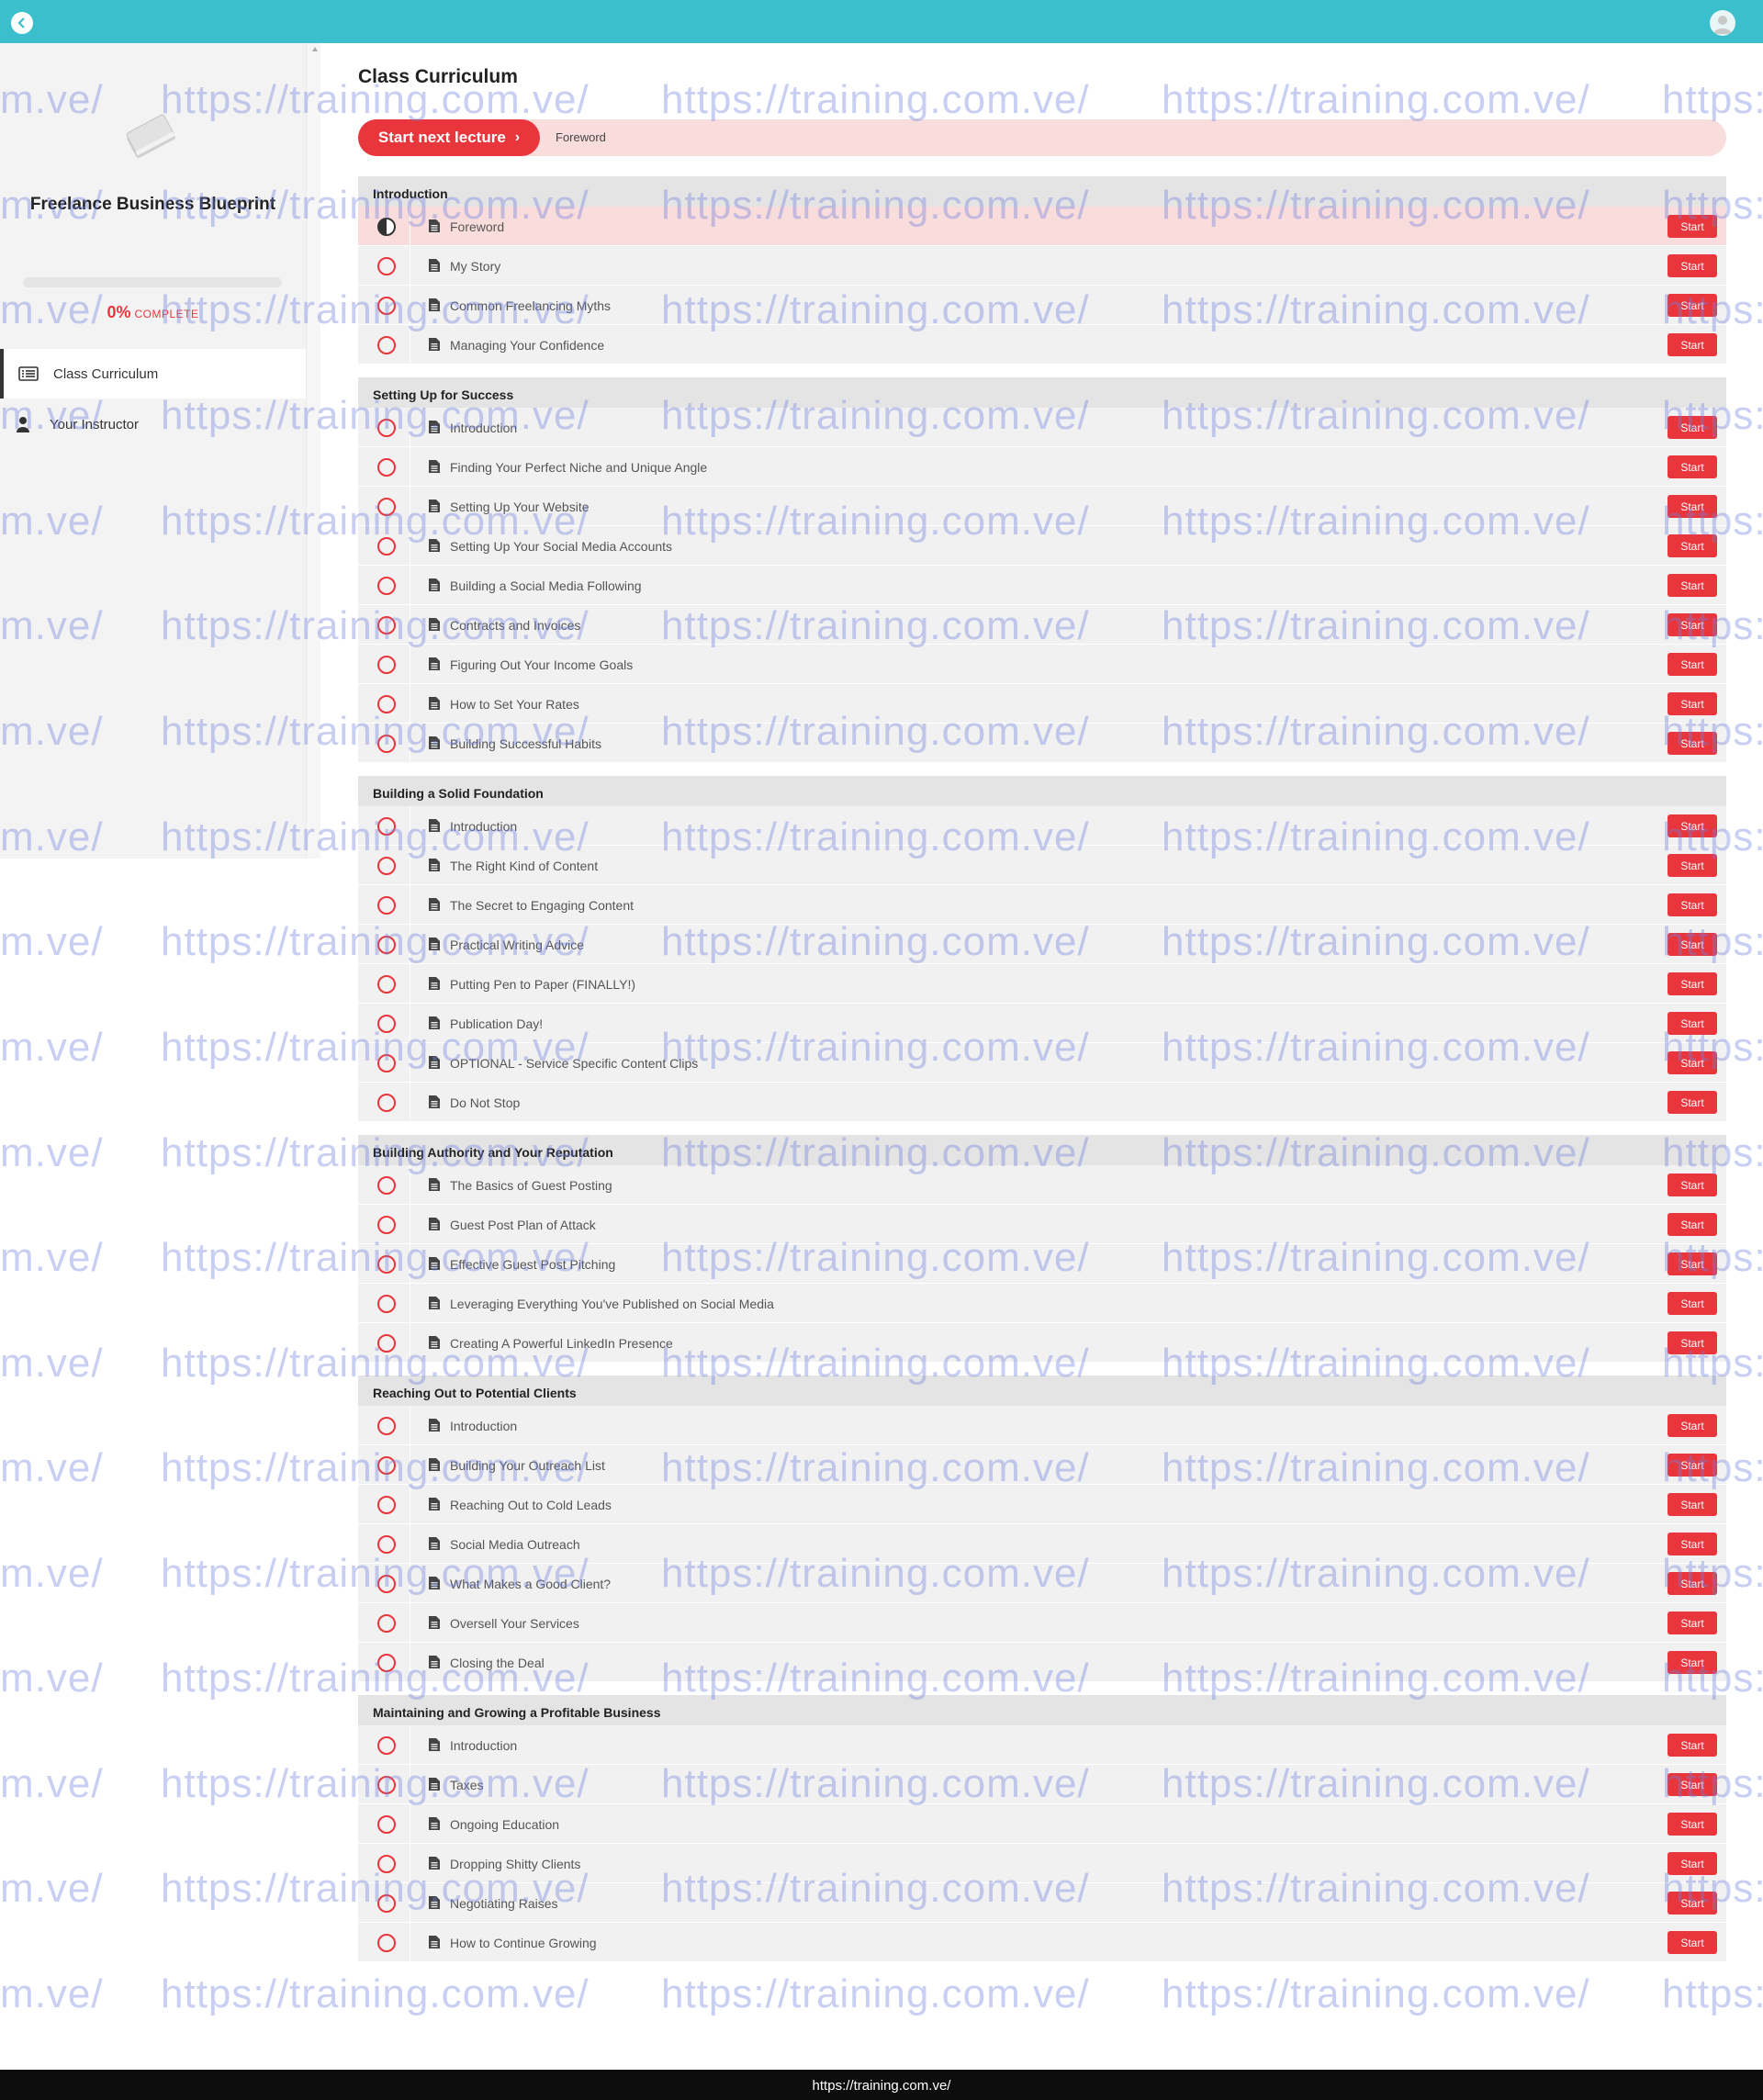  I want to click on lecture-row: Social Media Outreach Start, so click(1042, 1544).